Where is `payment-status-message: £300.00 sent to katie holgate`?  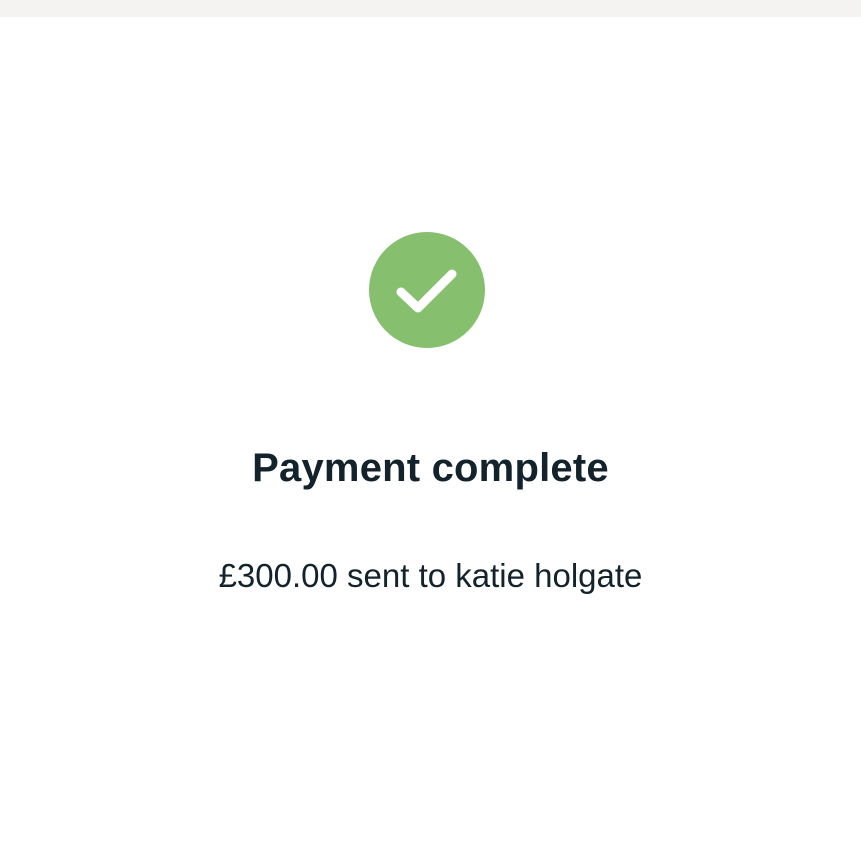
payment-status-message: £300.00 sent to katie holgate is located at coordinates (430, 575).